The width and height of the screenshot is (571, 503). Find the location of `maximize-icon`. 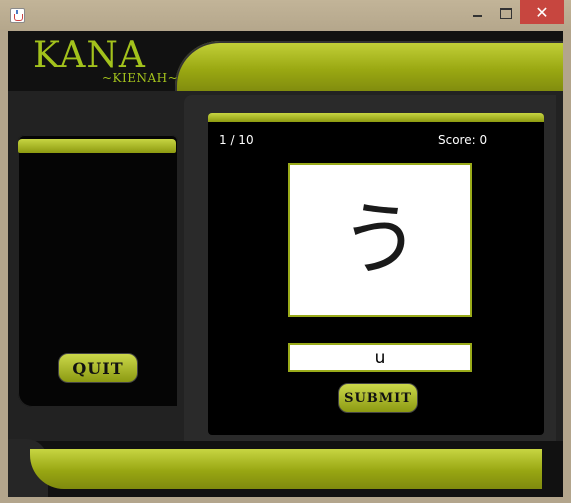

maximize-icon is located at coordinates (506, 13).